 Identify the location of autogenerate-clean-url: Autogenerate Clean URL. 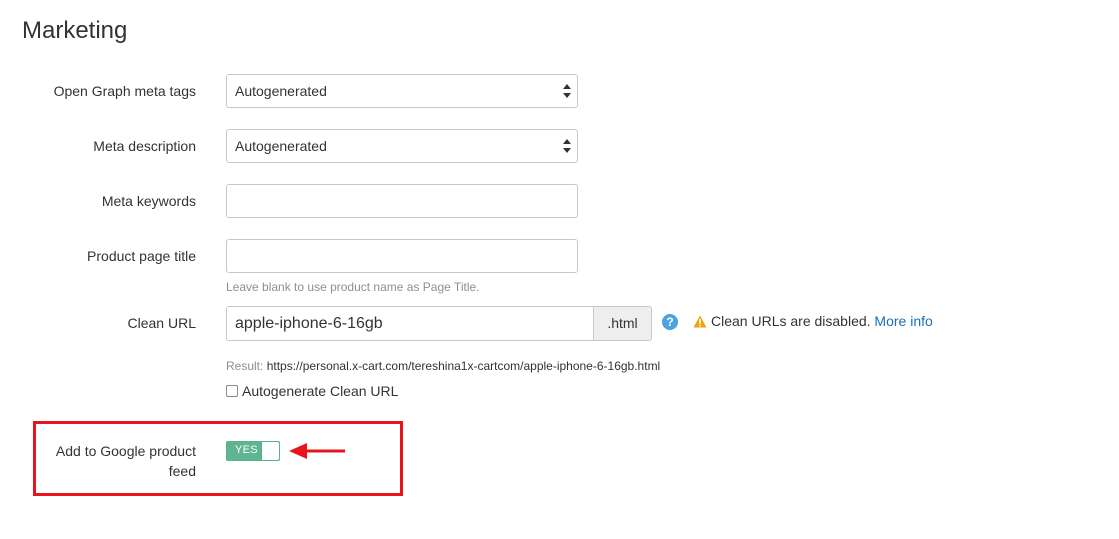
(312, 391).